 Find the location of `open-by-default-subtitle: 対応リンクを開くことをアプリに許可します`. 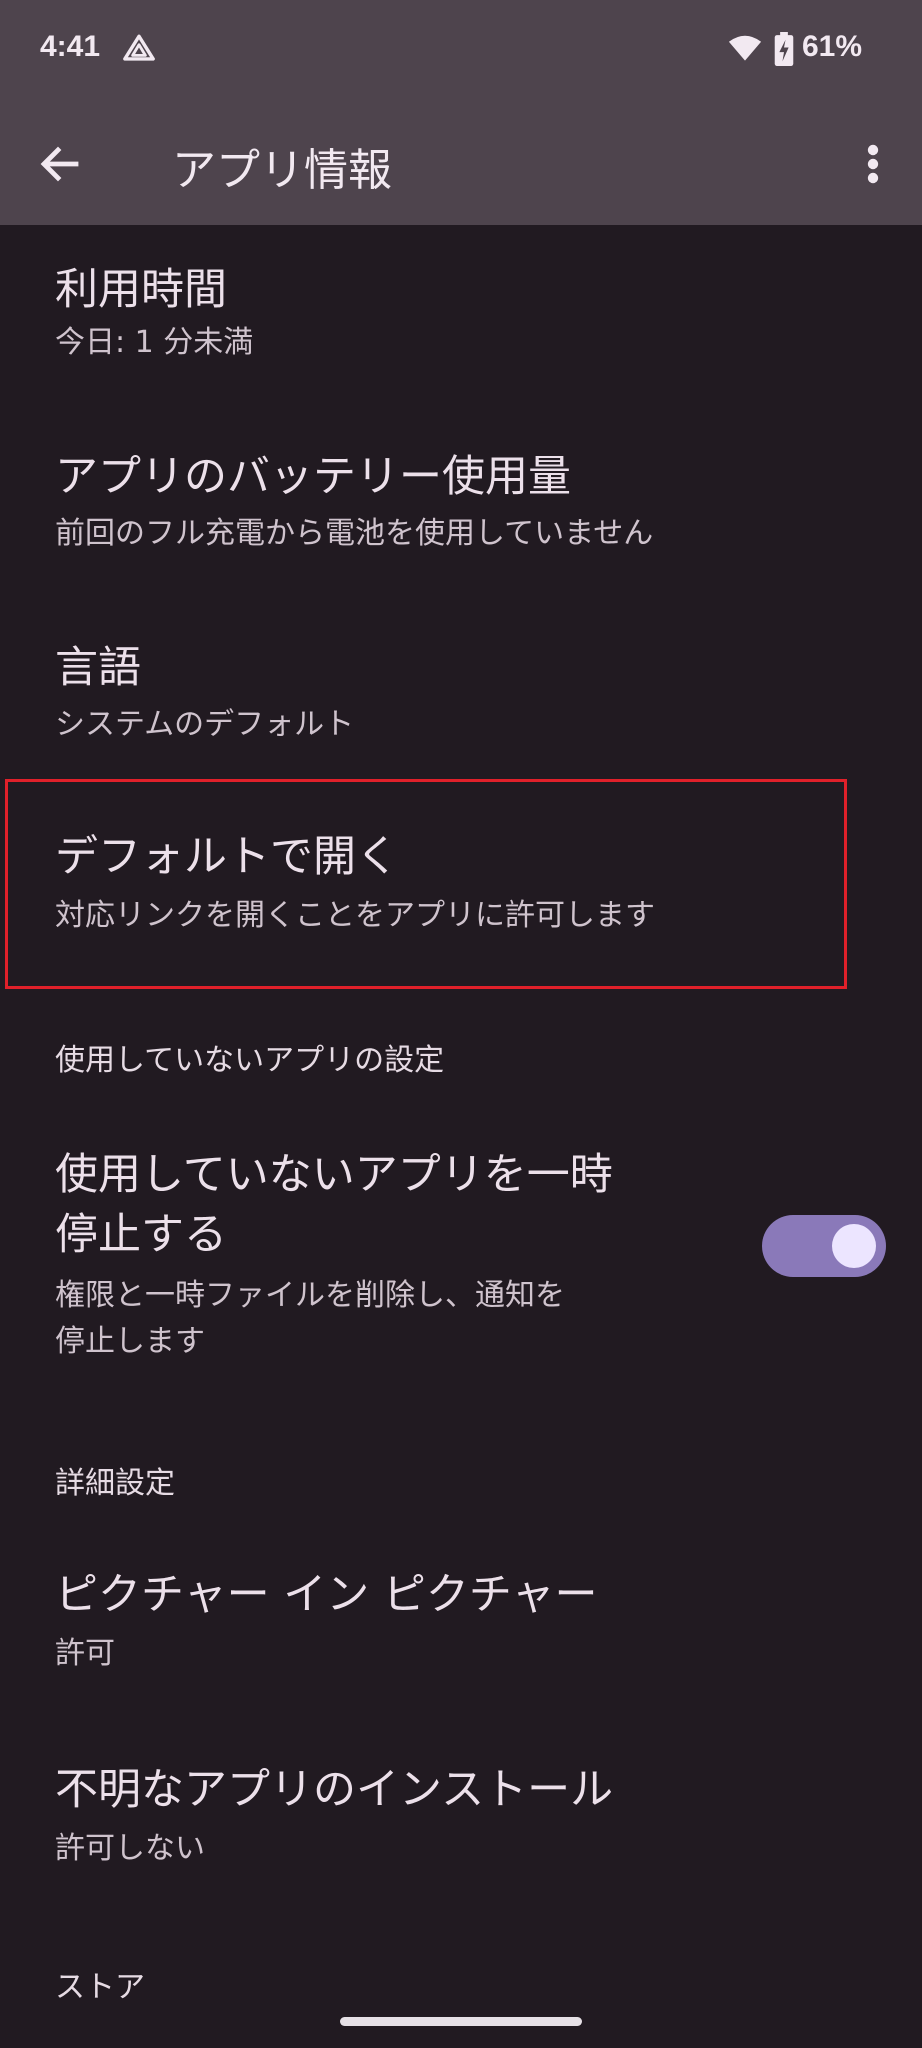

open-by-default-subtitle: 対応リンクを開くことをアプリに許可します is located at coordinates (355, 915).